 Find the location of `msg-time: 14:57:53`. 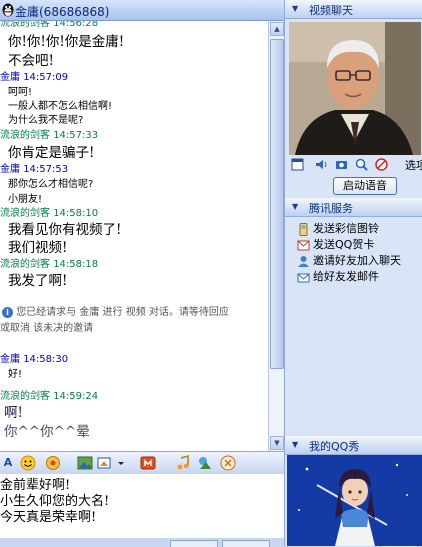

msg-time: 14:57:53 is located at coordinates (46, 169).